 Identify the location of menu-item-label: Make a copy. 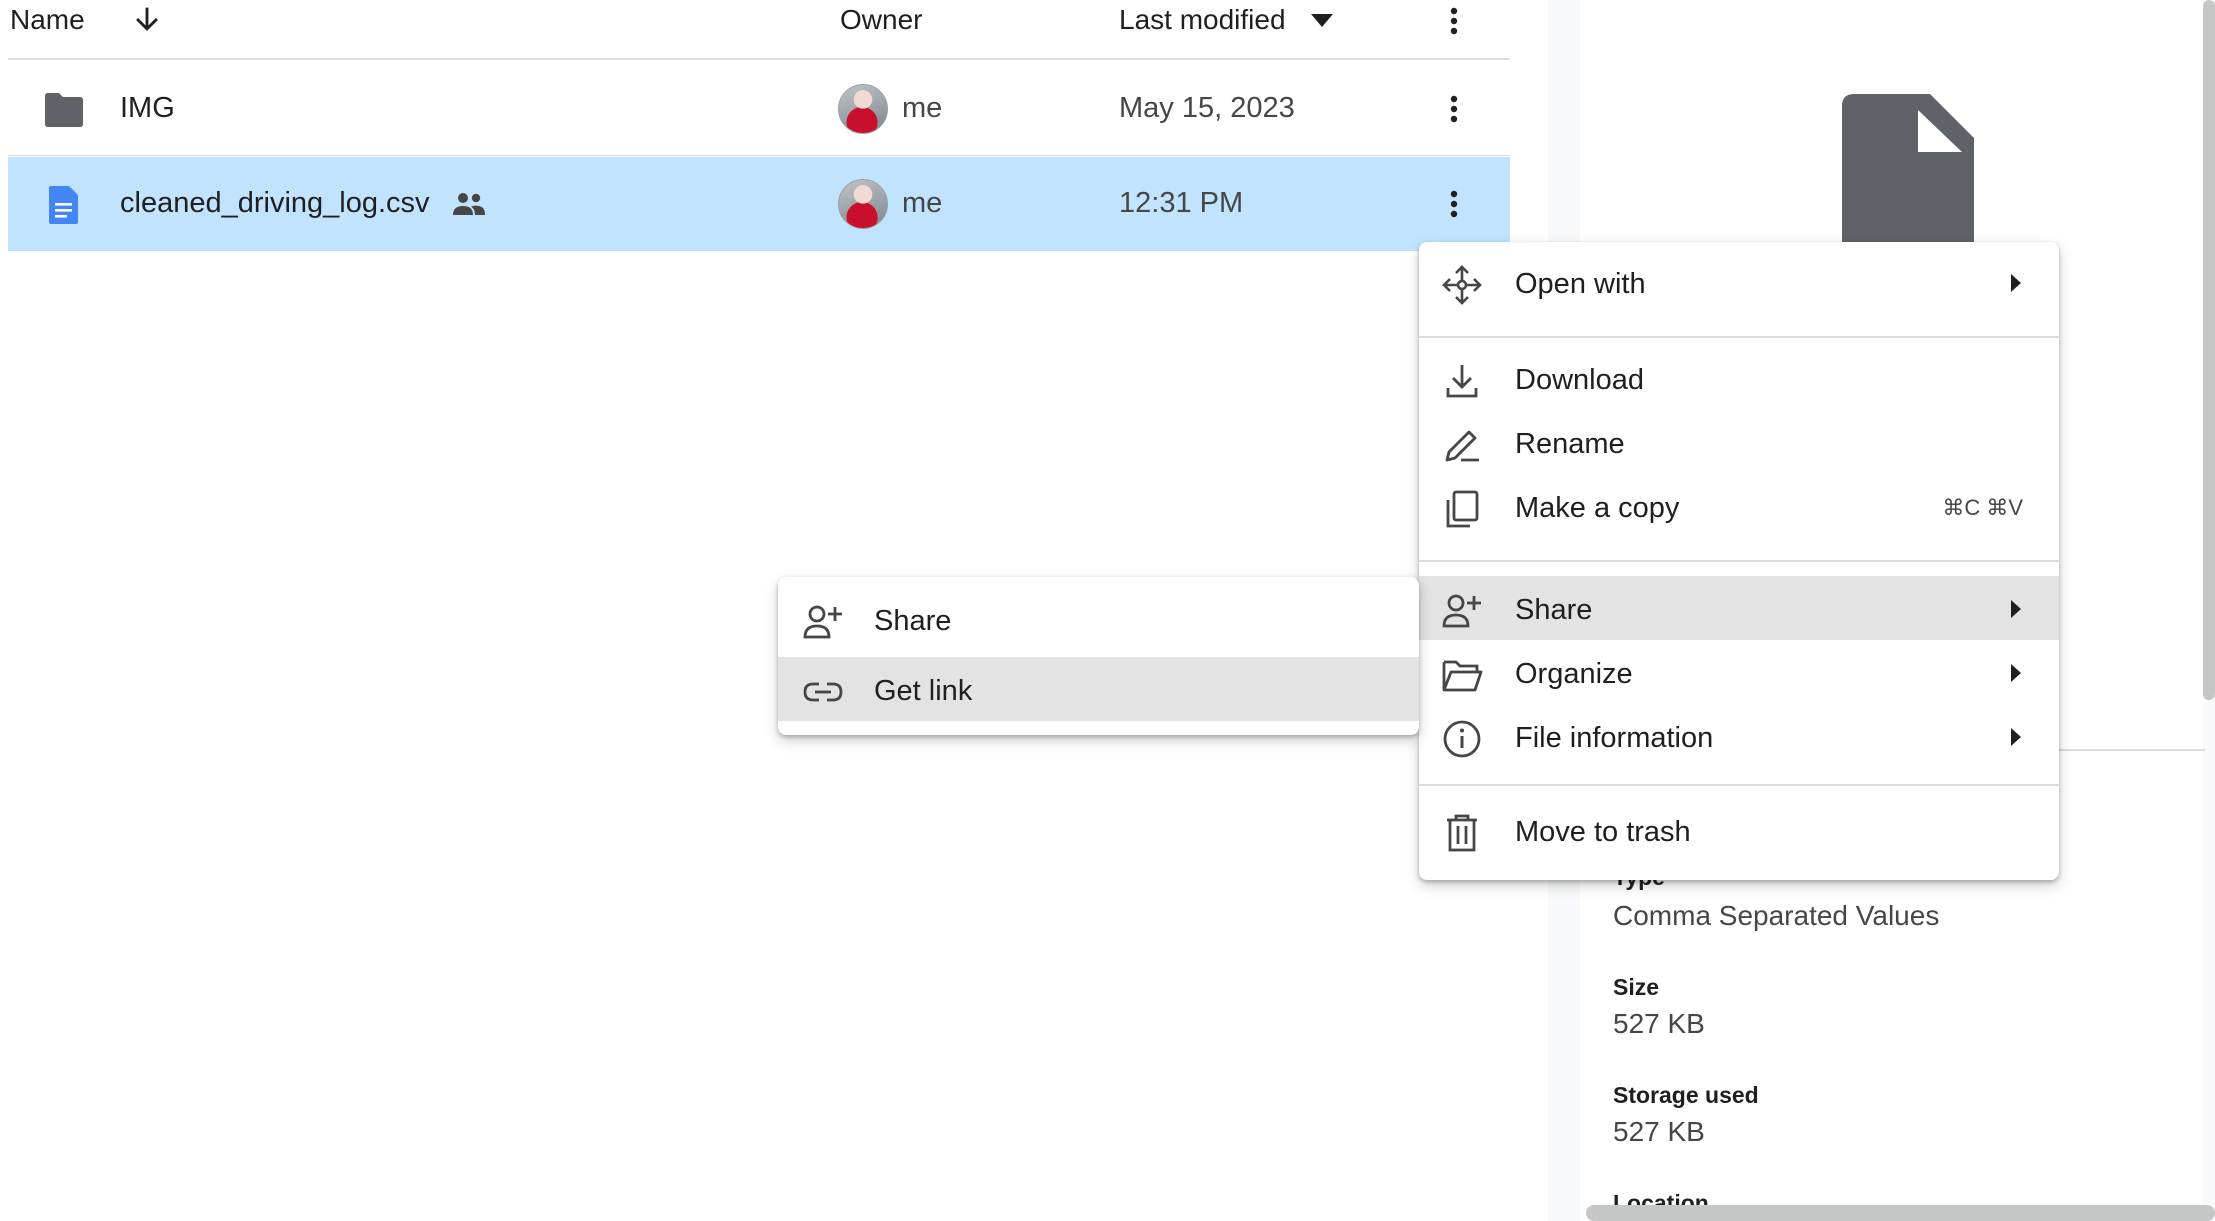
(1597, 508).